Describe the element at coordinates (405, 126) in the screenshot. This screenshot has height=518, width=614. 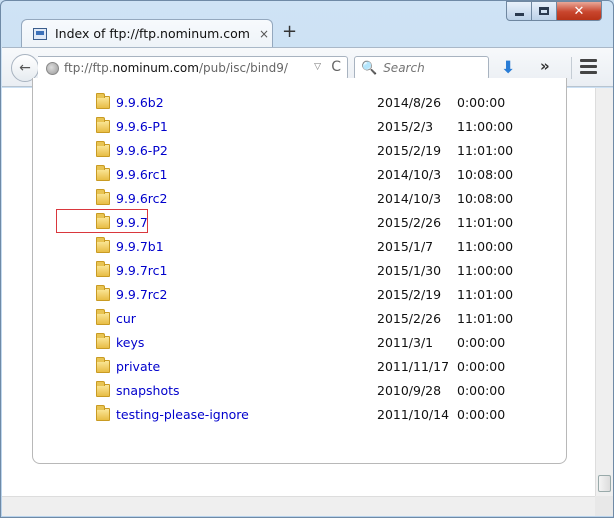
I see `modified-date: 2015/2/3` at that location.